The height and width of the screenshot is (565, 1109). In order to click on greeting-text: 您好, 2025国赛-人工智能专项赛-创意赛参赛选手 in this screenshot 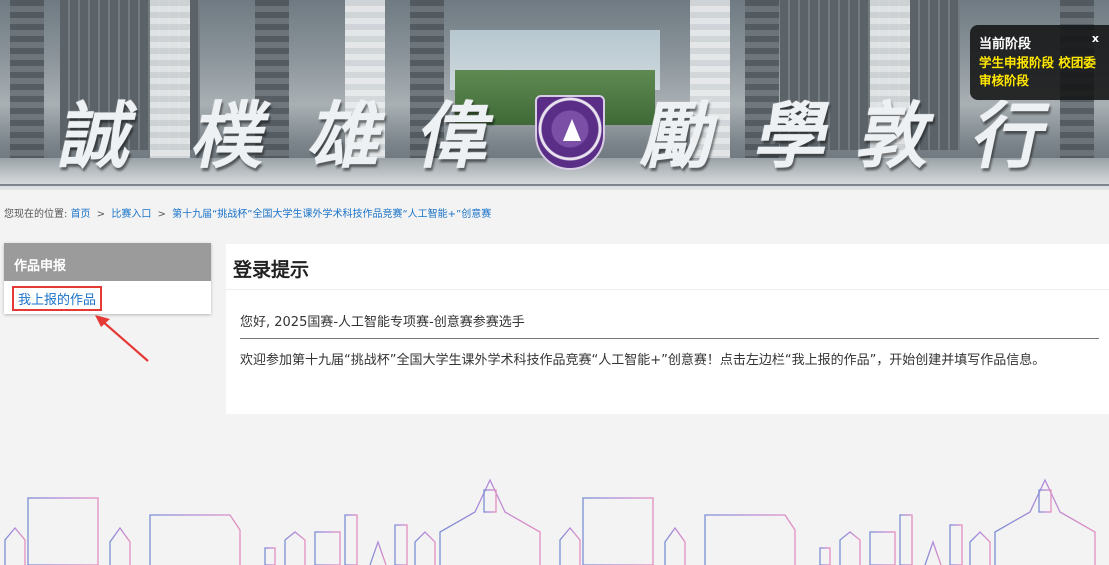, I will do `click(382, 322)`.